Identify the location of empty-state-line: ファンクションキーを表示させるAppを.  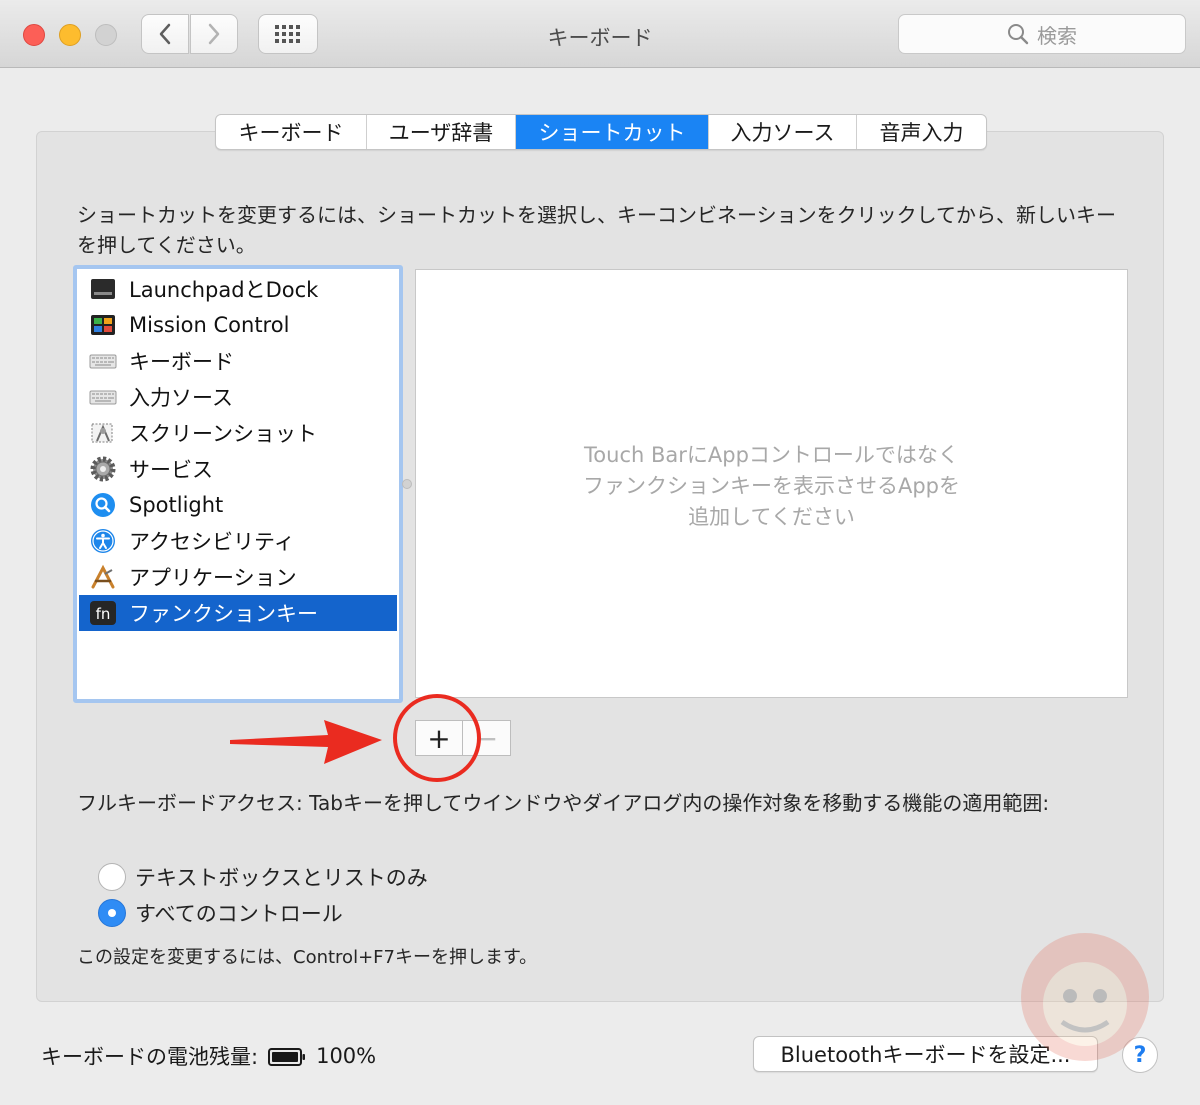
(771, 486).